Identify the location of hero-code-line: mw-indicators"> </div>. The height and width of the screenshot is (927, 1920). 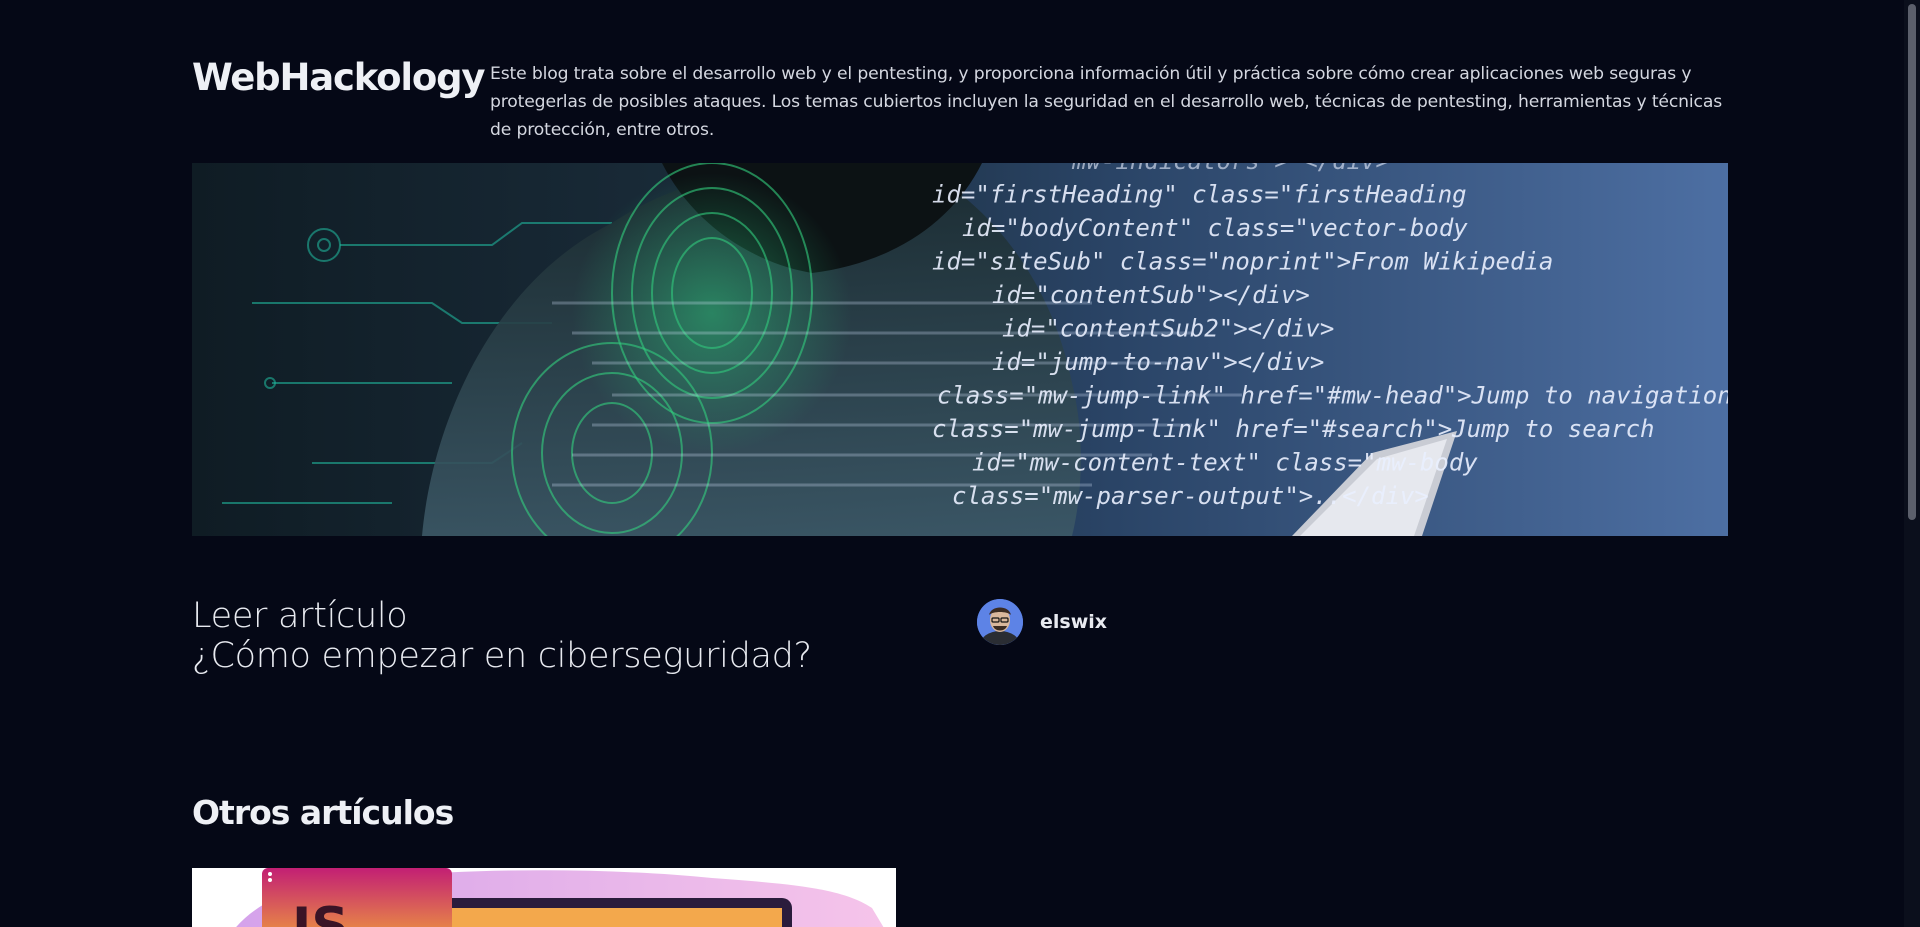
(1230, 169).